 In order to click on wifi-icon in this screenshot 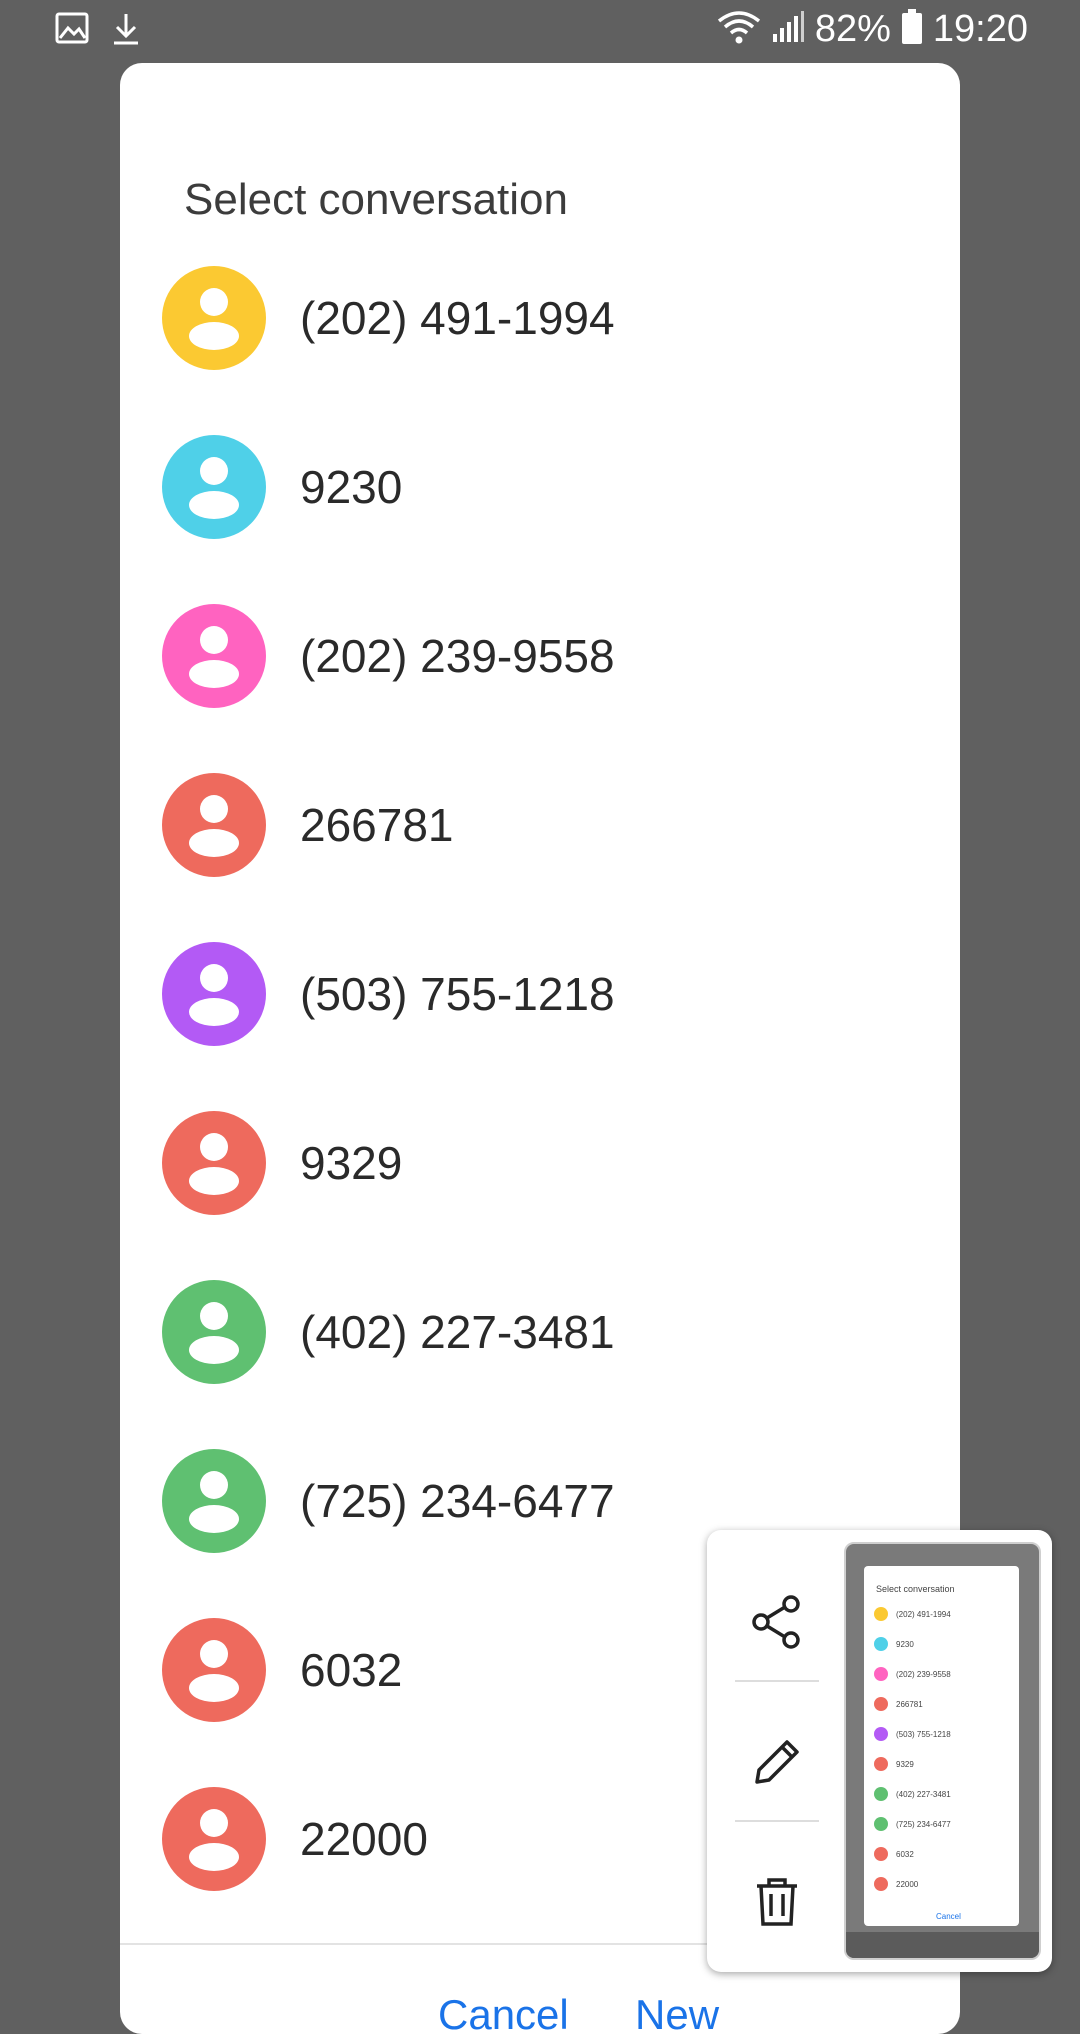, I will do `click(739, 29)`.